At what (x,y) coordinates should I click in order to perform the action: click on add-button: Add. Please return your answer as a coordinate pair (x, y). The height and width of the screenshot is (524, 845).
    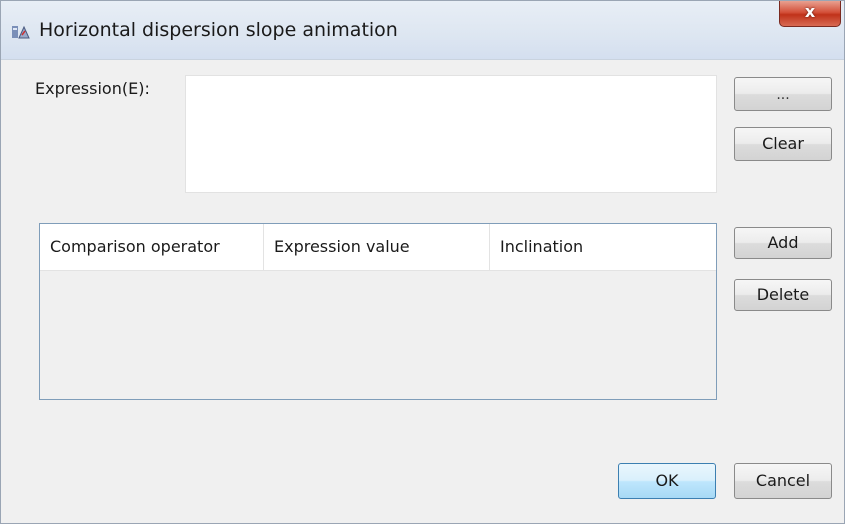
    Looking at the image, I should click on (783, 243).